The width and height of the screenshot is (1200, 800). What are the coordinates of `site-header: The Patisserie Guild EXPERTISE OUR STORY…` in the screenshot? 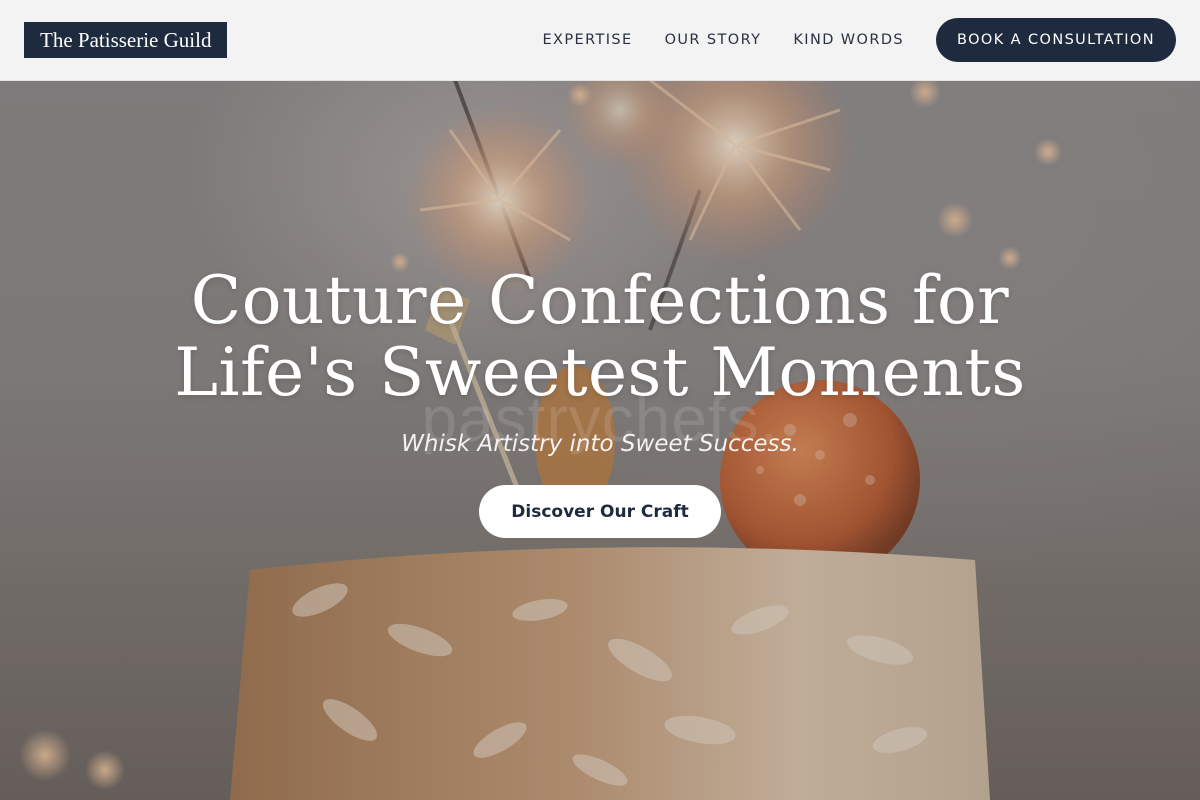 It's located at (600, 40).